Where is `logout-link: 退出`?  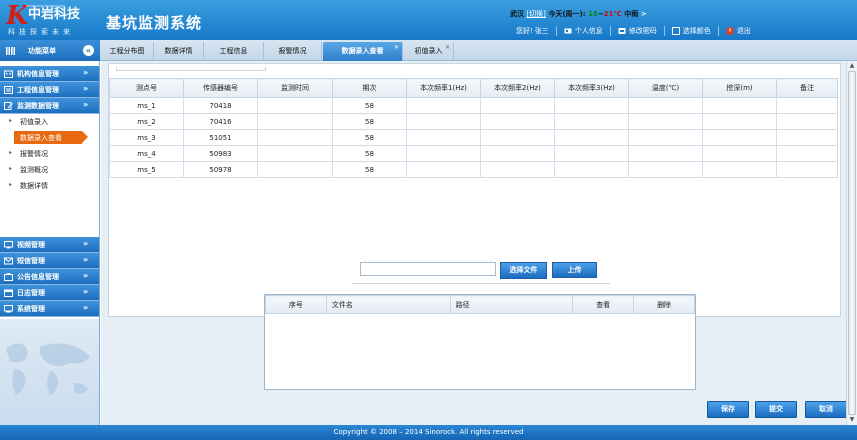 logout-link: 退出 is located at coordinates (738, 31).